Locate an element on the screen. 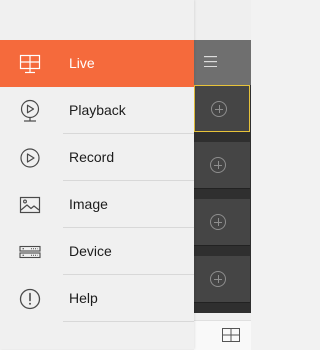  live-monitor-icon is located at coordinates (30, 64).